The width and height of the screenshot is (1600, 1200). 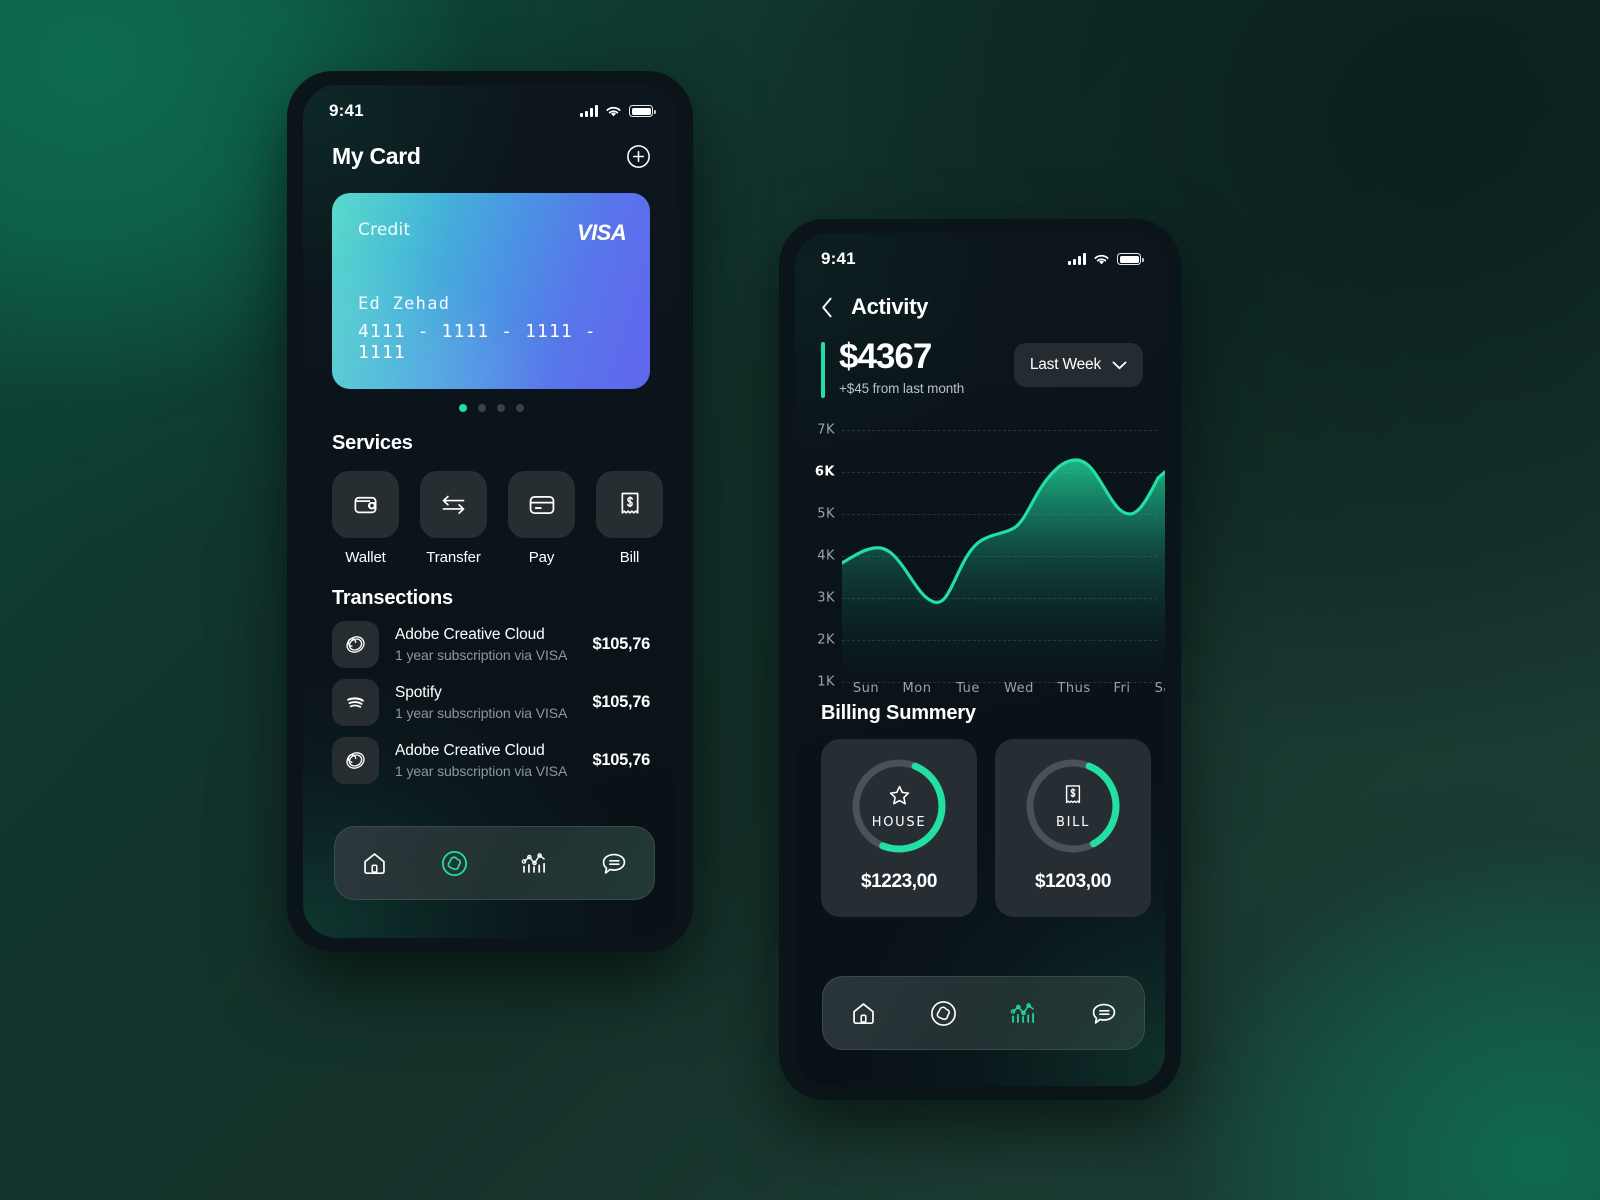 What do you see at coordinates (453, 557) in the screenshot?
I see `service-label: Transfer` at bounding box center [453, 557].